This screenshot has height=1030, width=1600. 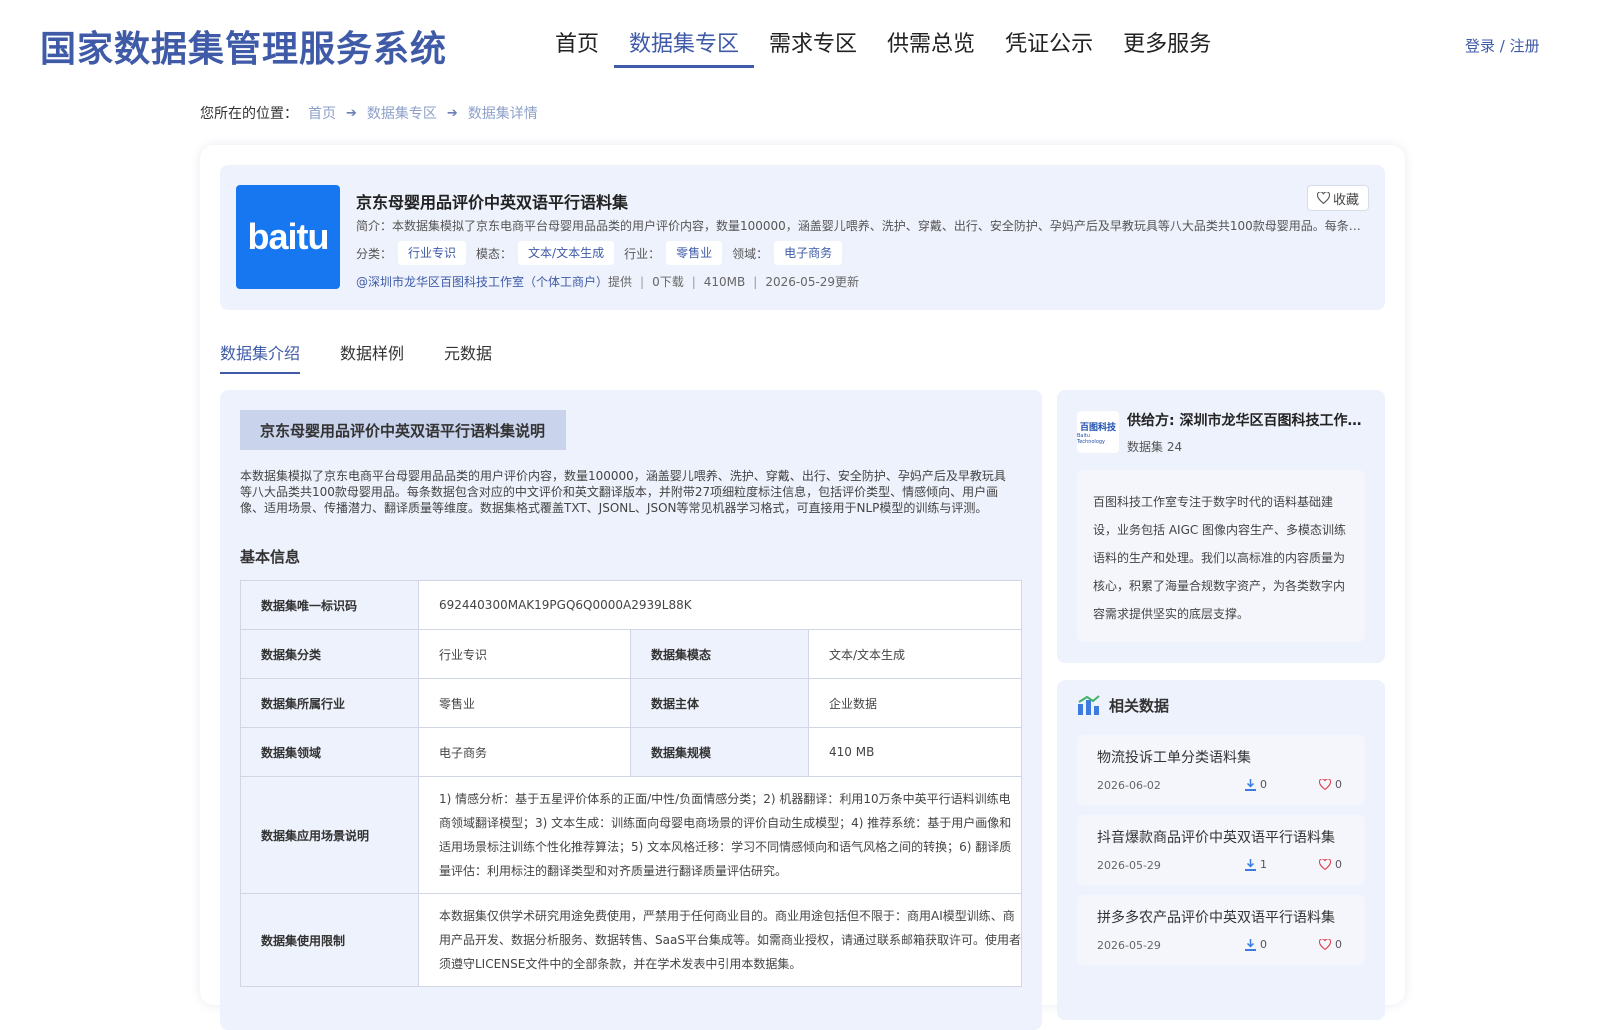 What do you see at coordinates (1155, 447) in the screenshot?
I see `provider-dataset-count: 数据集 24` at bounding box center [1155, 447].